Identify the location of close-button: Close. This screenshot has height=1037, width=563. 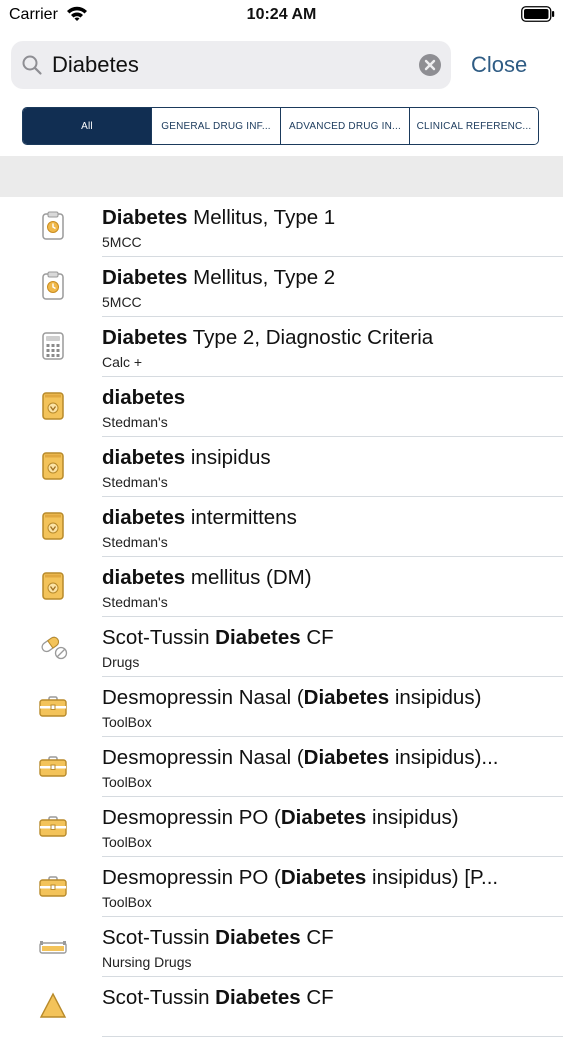
(499, 65).